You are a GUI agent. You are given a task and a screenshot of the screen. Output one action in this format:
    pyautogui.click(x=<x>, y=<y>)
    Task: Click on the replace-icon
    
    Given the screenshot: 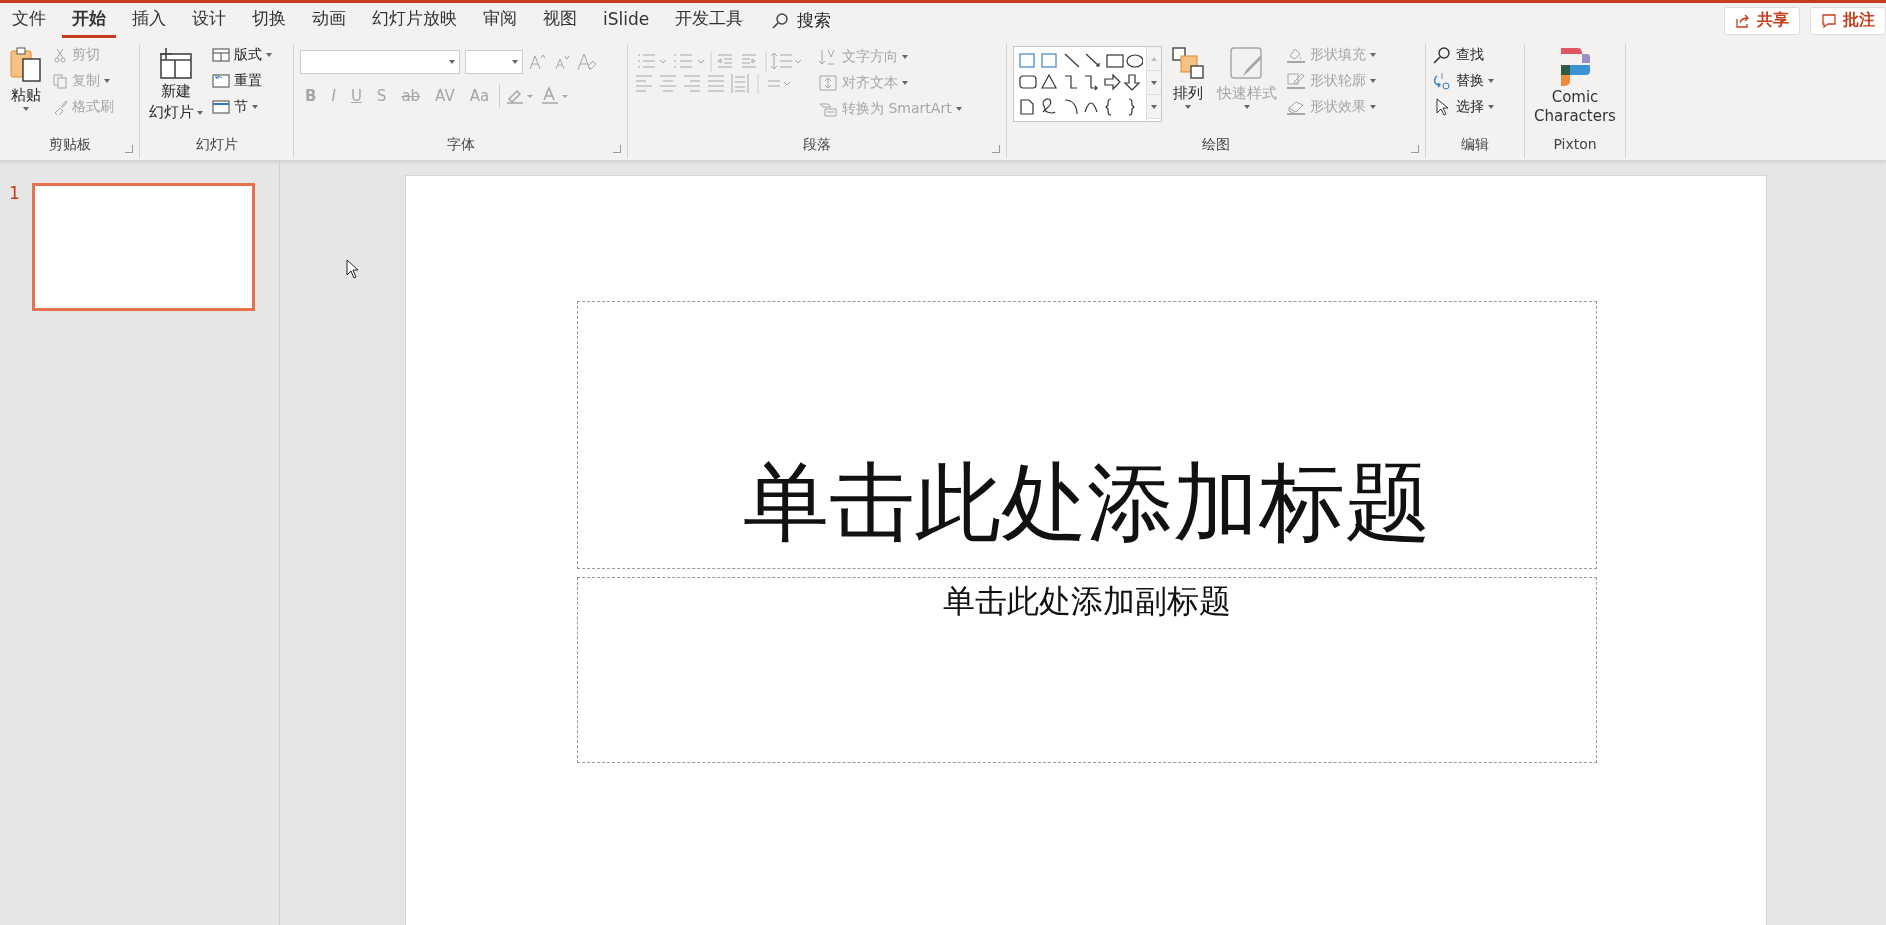 What is the action you would take?
    pyautogui.click(x=1442, y=81)
    